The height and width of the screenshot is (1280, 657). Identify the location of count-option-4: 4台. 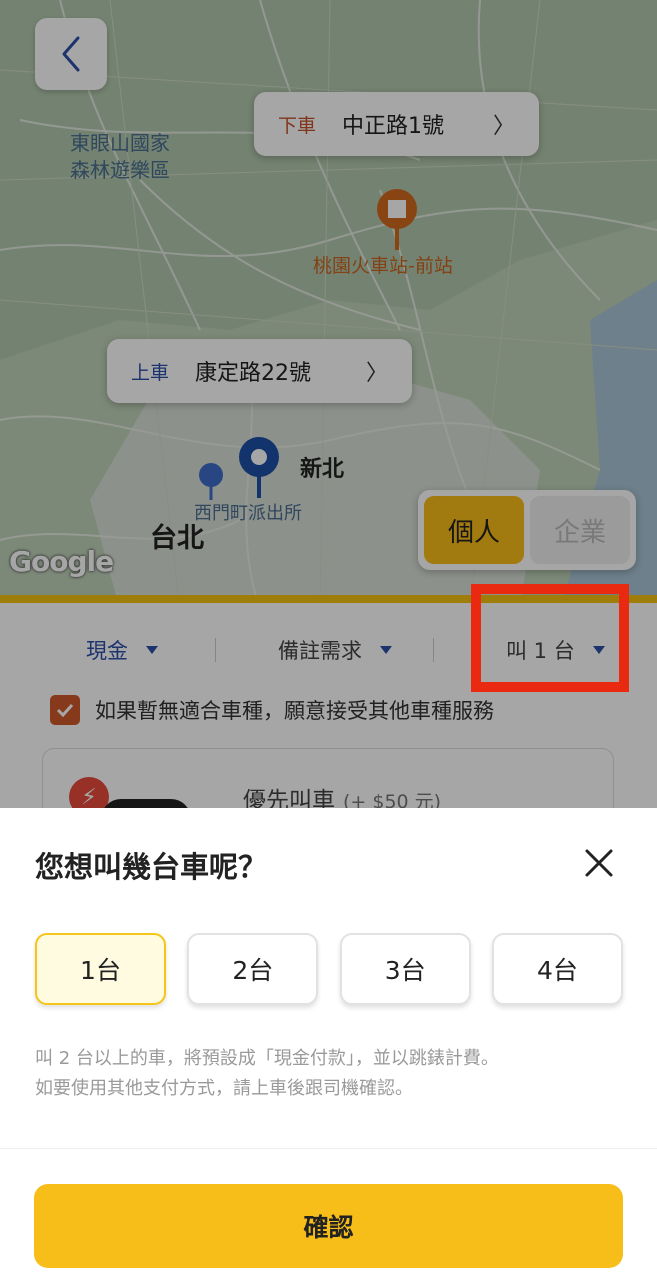
(557, 969).